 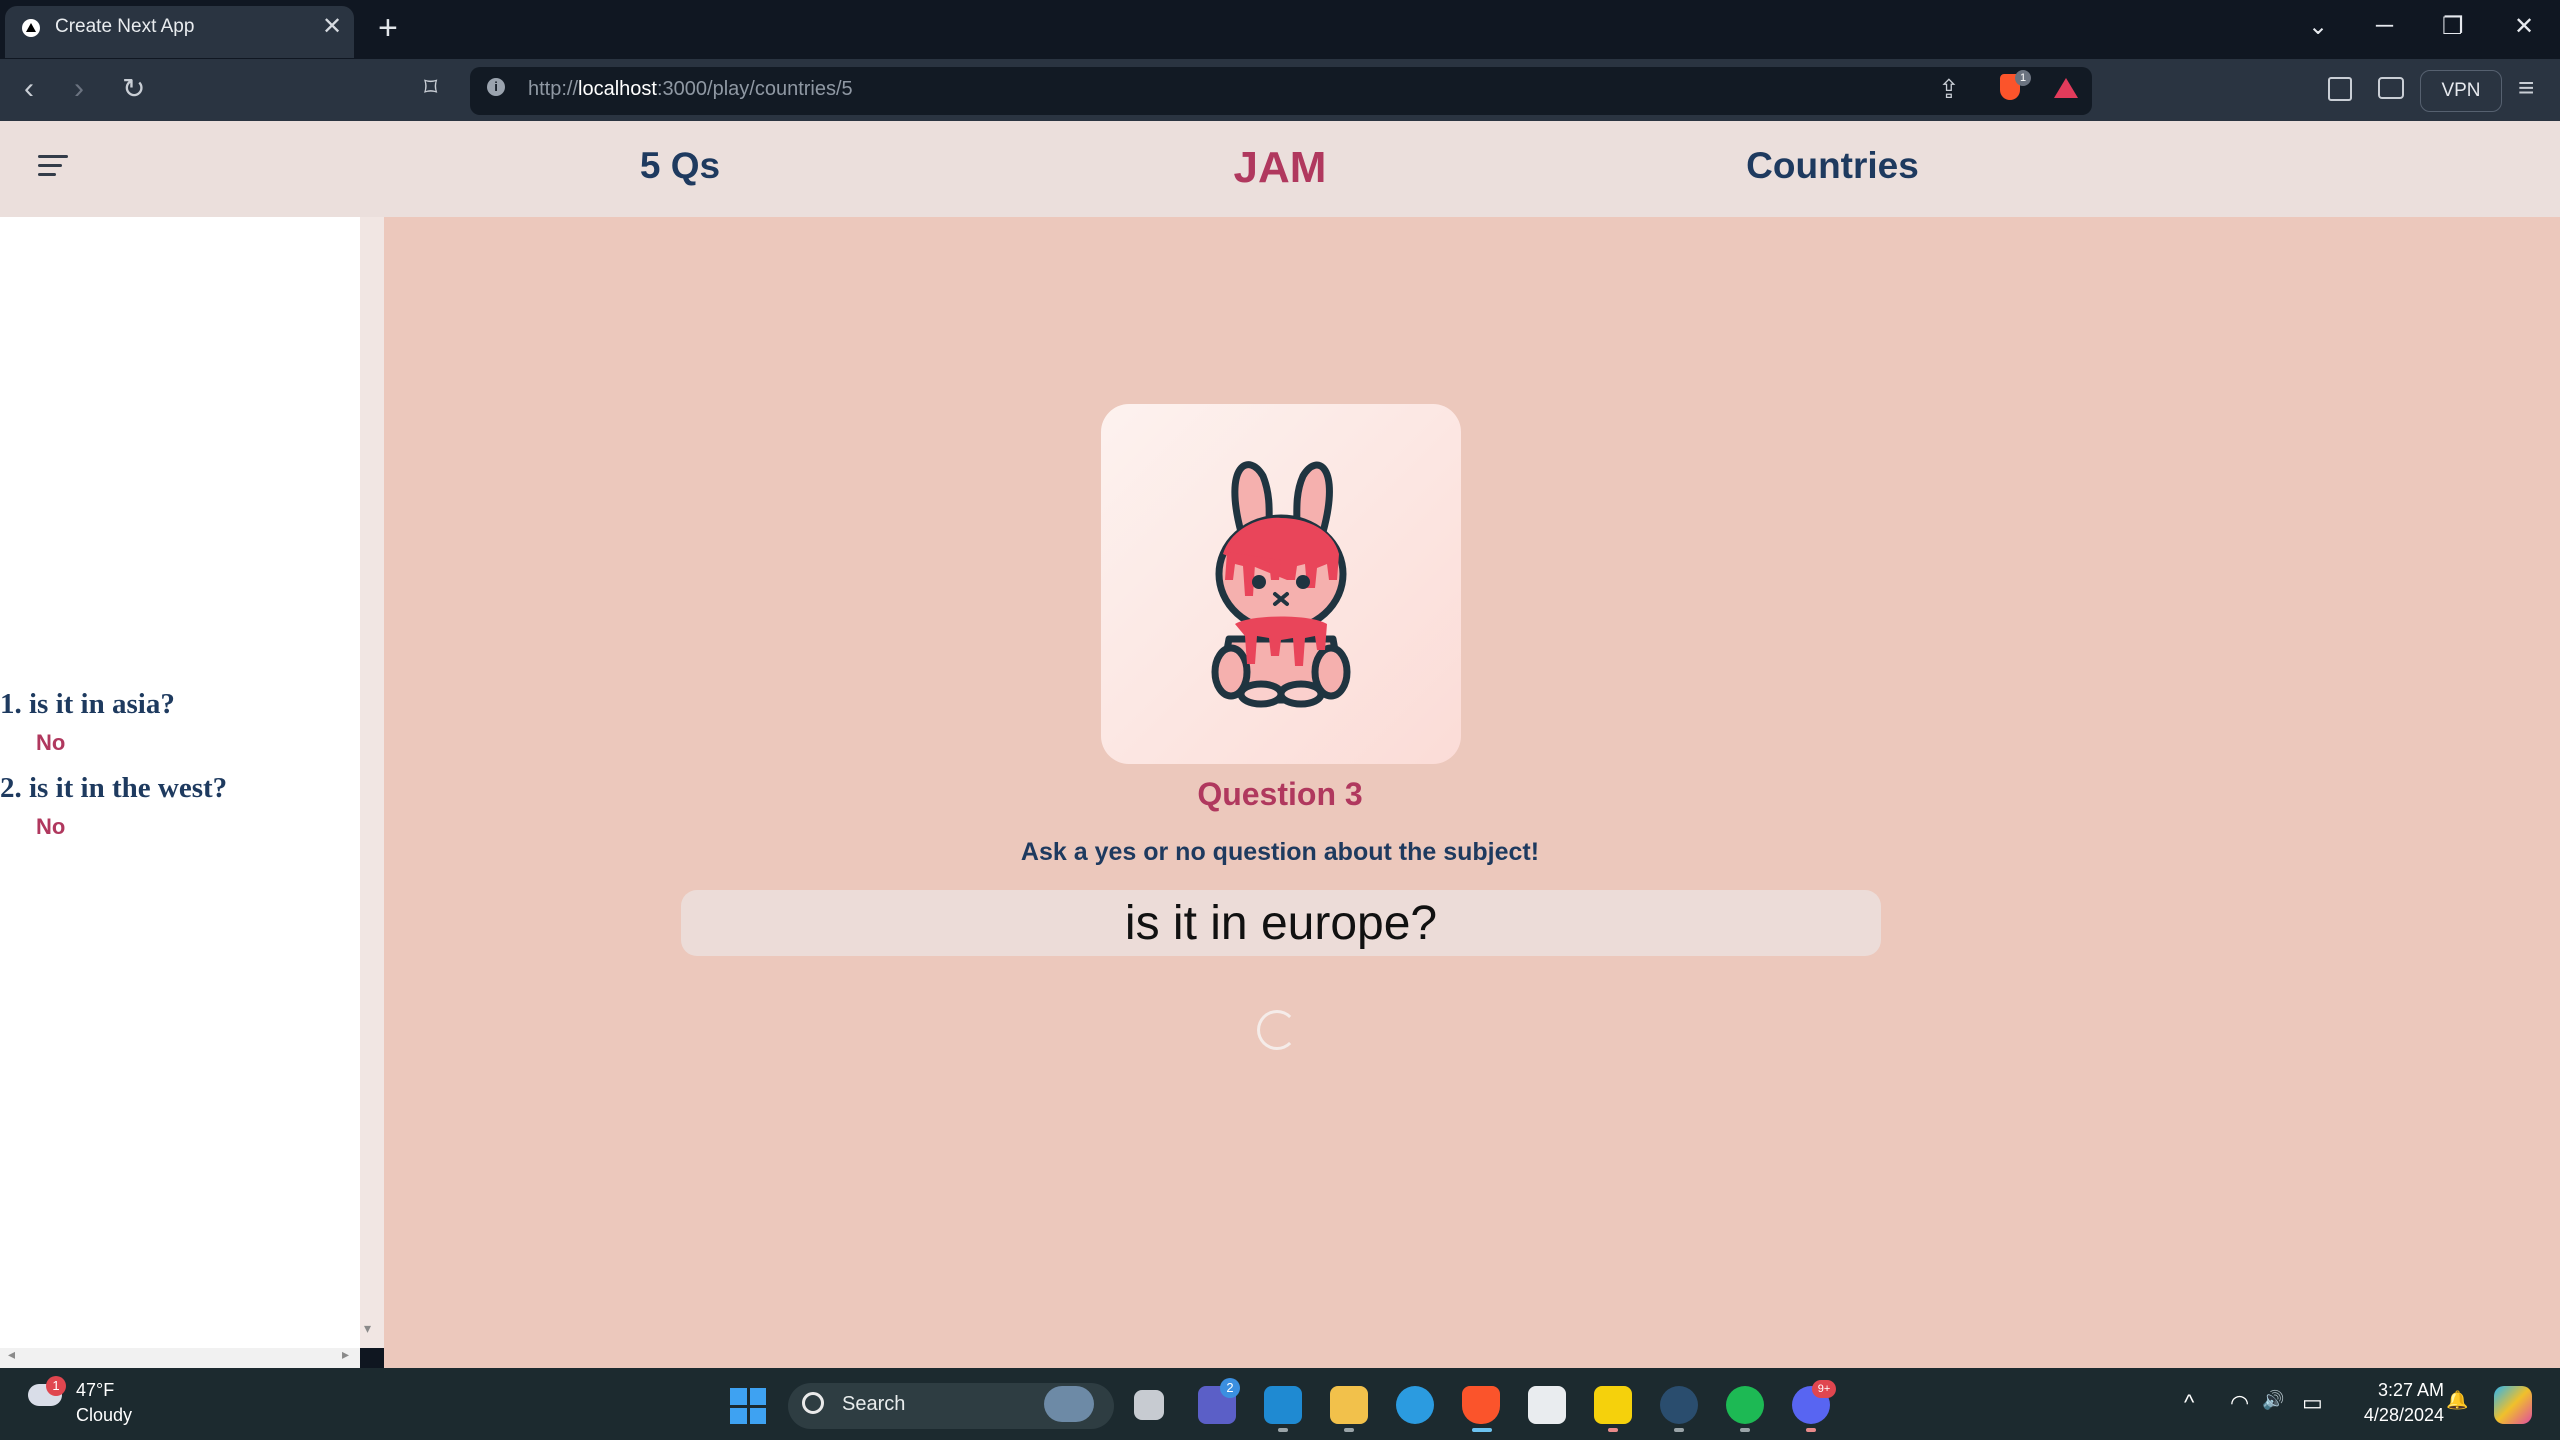 What do you see at coordinates (2340, 89) in the screenshot?
I see `sidebar-toggle-icon` at bounding box center [2340, 89].